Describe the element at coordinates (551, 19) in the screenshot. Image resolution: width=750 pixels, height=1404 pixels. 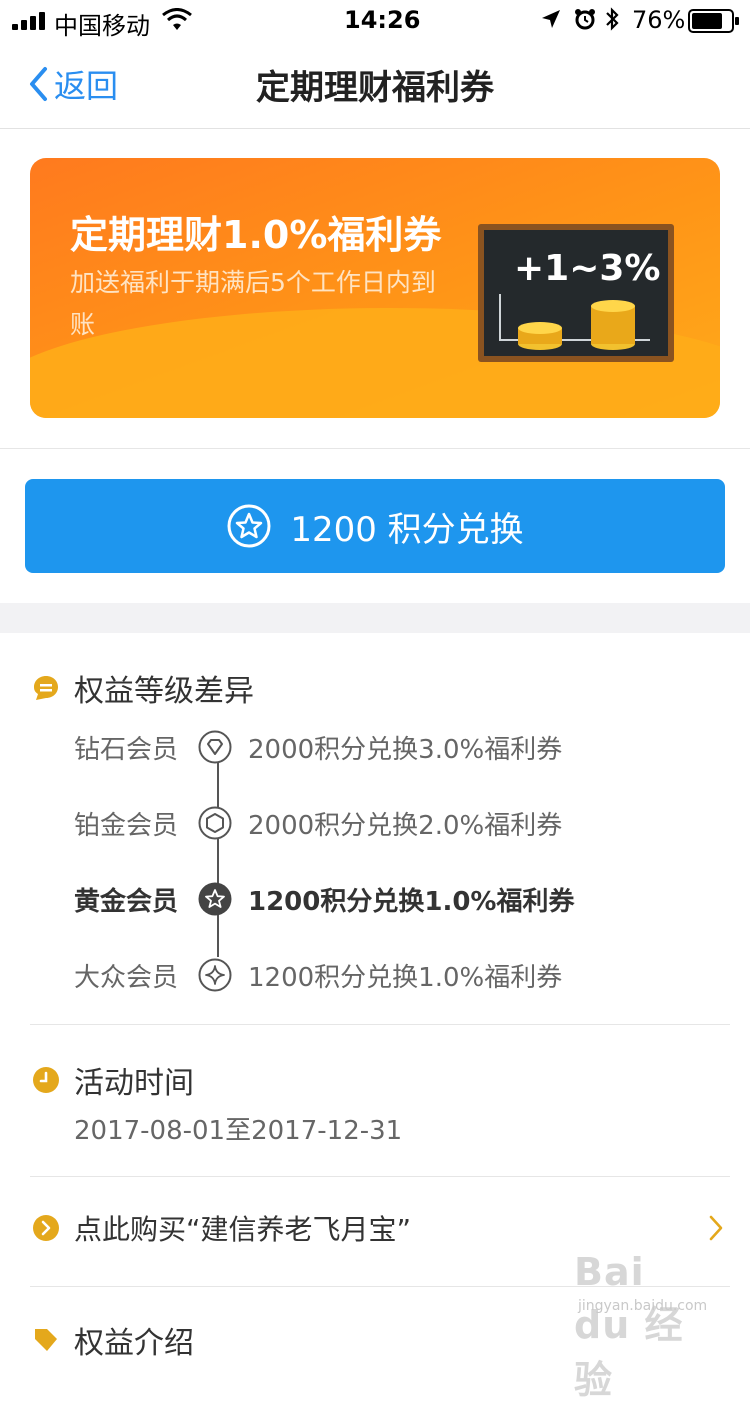
I see `location-arrow-icon` at that location.